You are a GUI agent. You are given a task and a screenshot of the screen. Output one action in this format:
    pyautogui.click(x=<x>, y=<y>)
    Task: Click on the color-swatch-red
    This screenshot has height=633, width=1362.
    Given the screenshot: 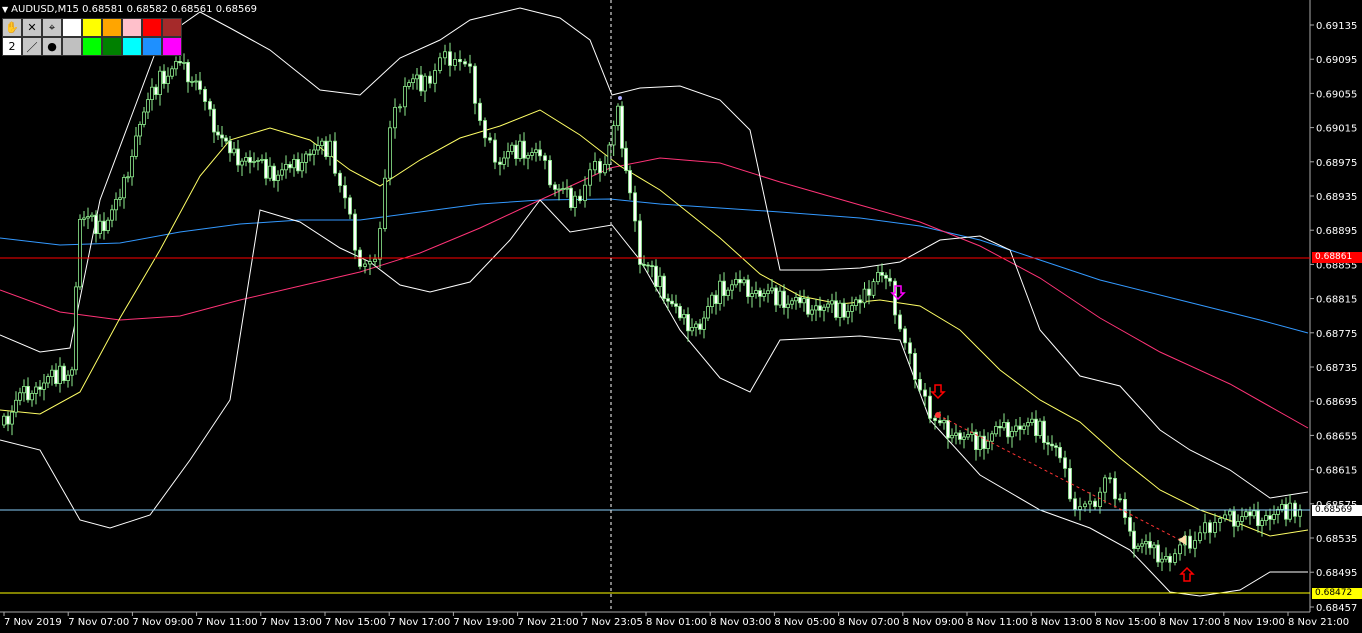 What is the action you would take?
    pyautogui.click(x=152, y=27)
    